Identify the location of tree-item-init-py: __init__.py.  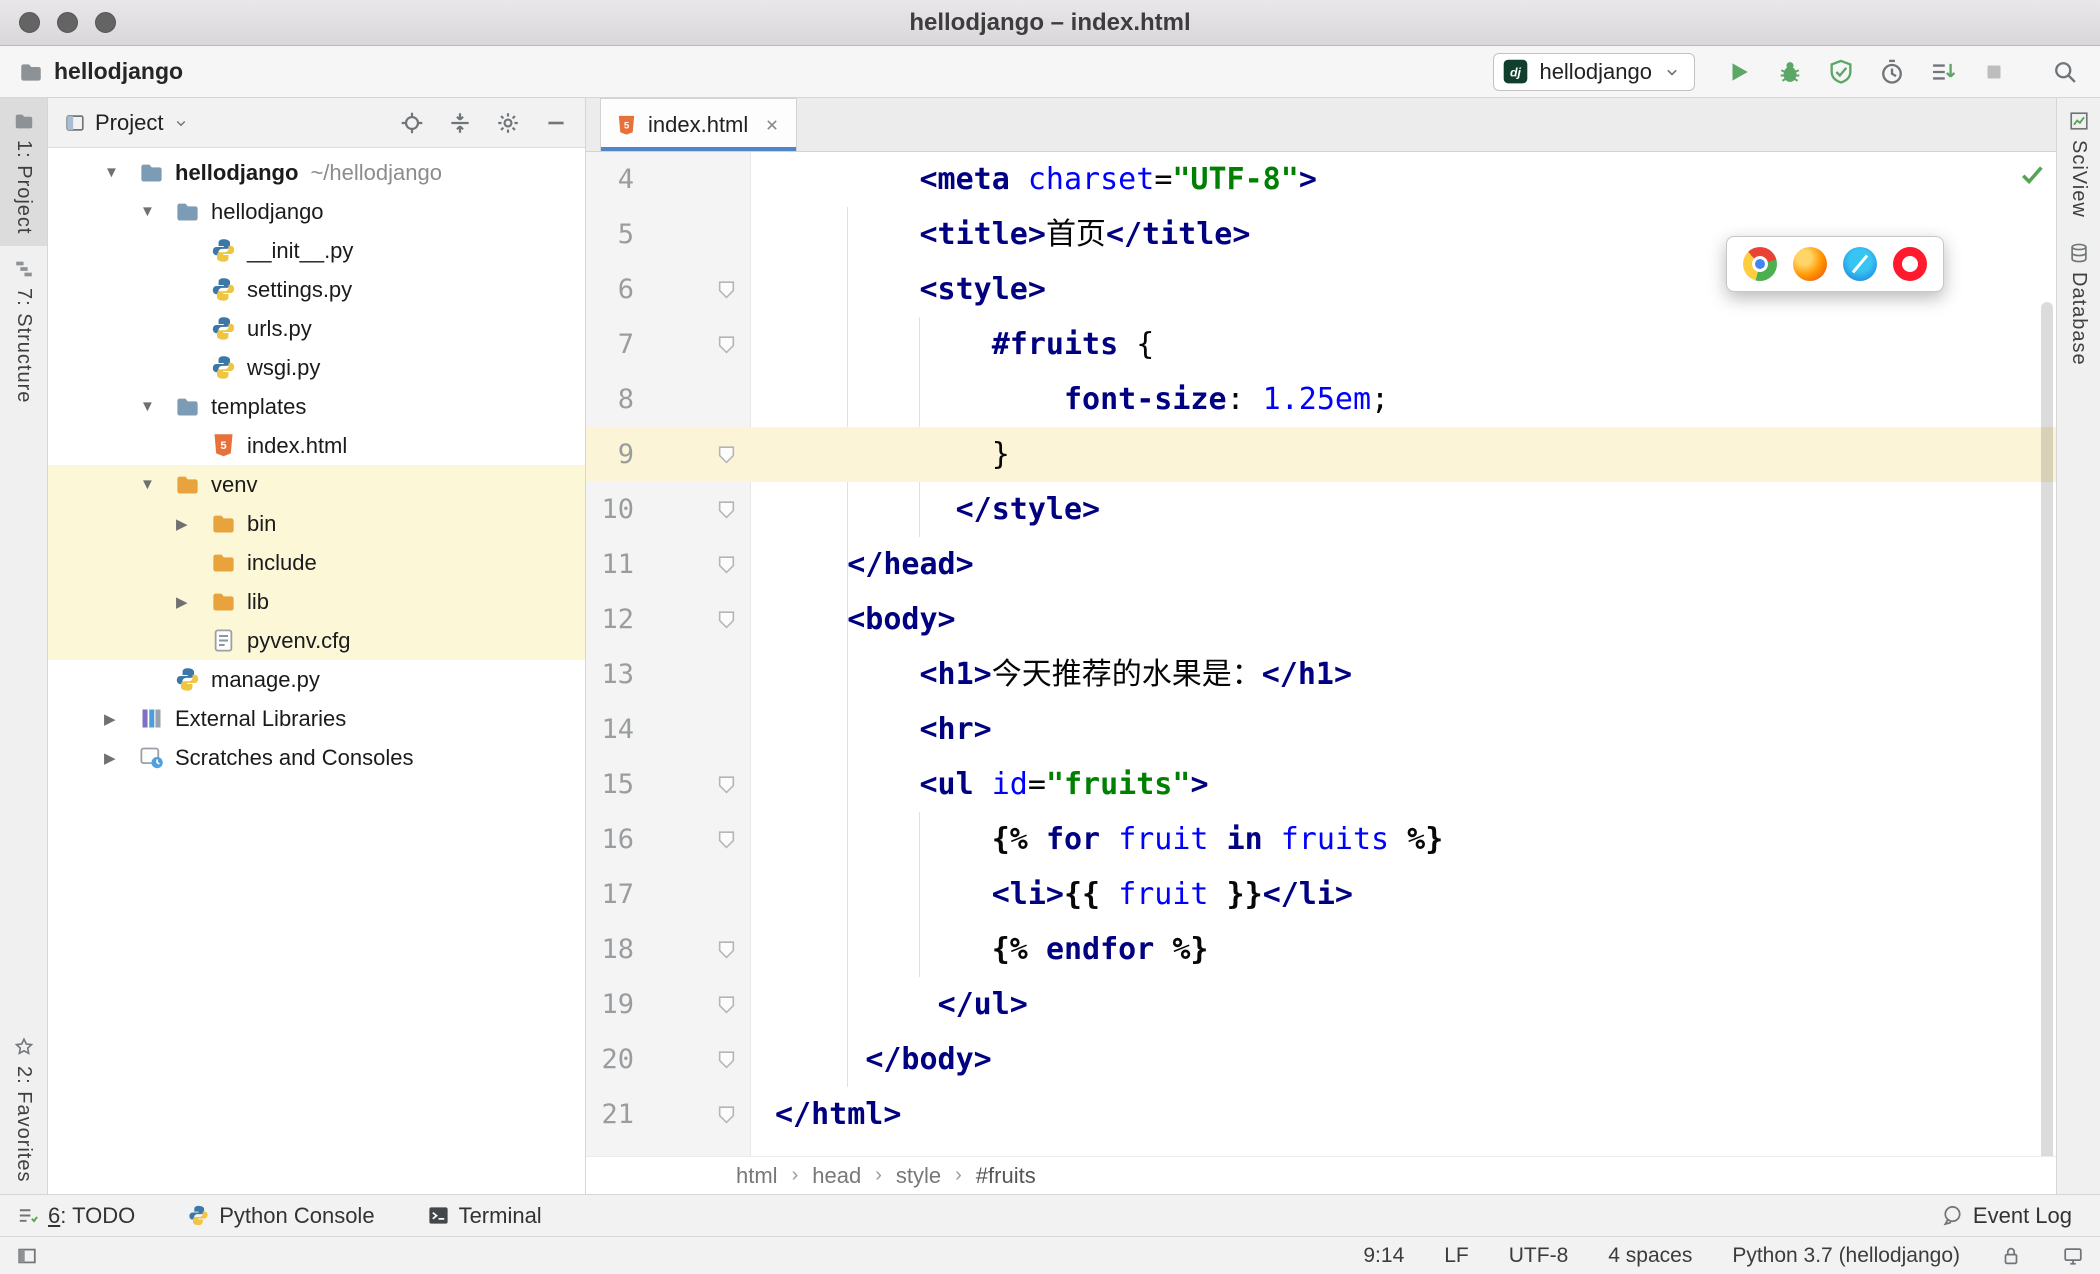
(316, 250).